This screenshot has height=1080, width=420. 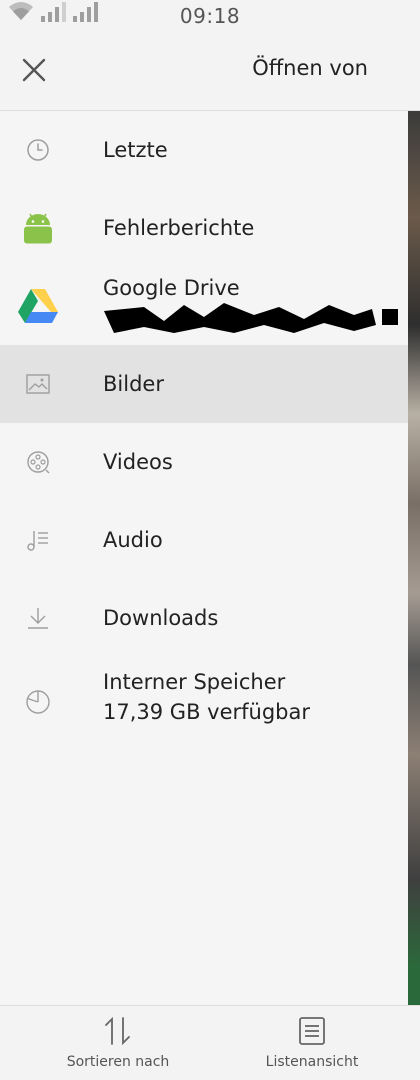 What do you see at coordinates (38, 150) in the screenshot?
I see `clock-icon` at bounding box center [38, 150].